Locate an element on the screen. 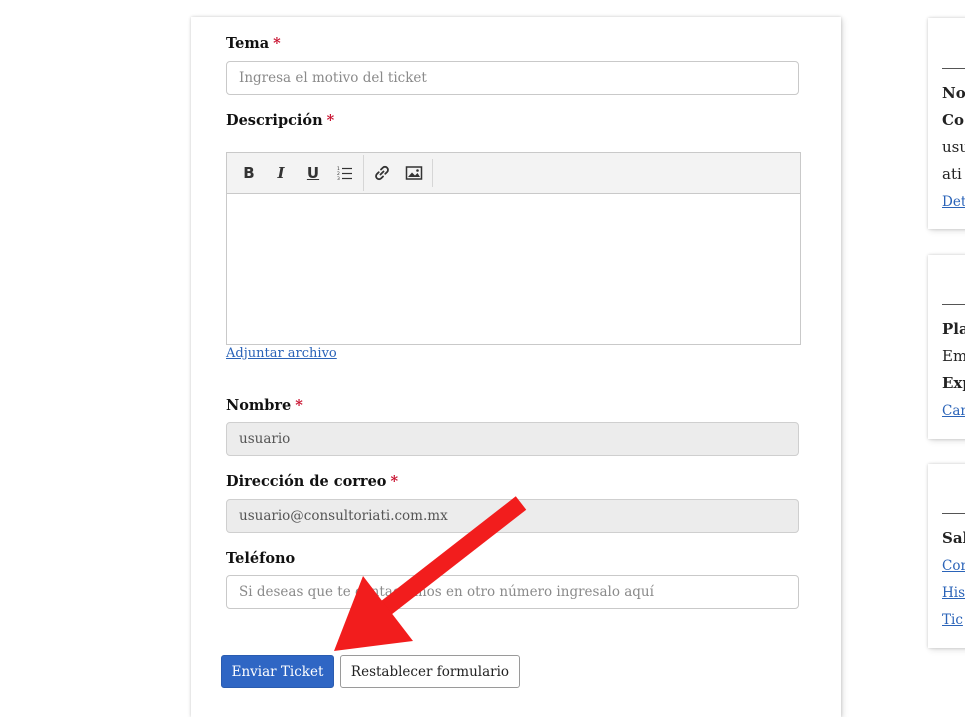 The height and width of the screenshot is (717, 965). link-button is located at coordinates (382, 173).